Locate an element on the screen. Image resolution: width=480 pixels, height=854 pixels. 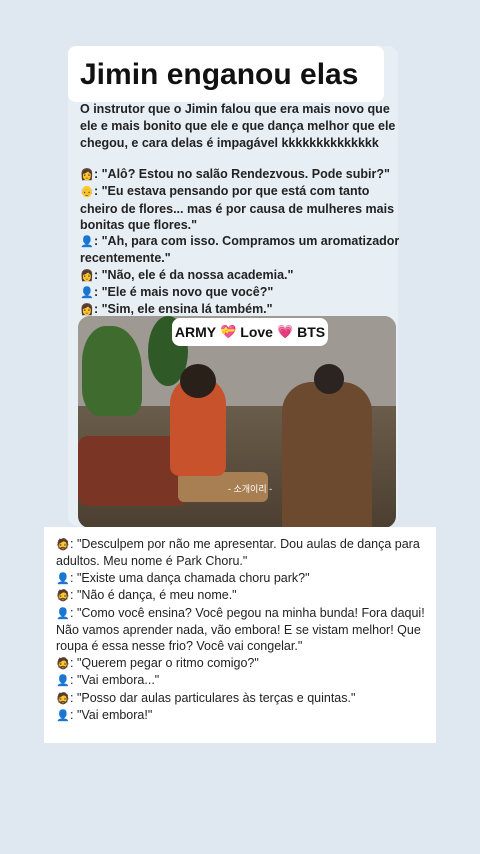
video-man is located at coordinates (327, 455).